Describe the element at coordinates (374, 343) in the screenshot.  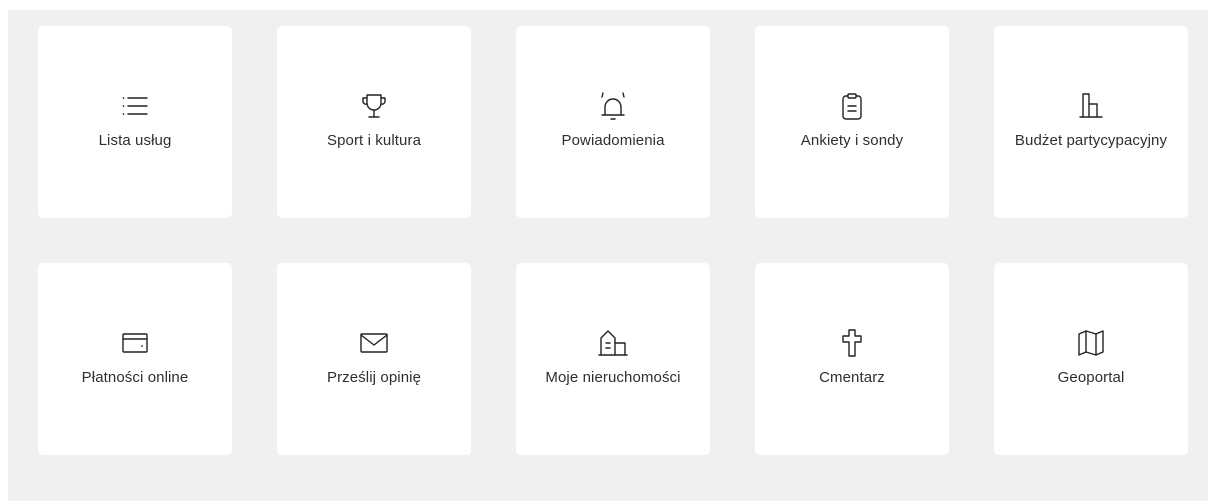
I see `envelope-icon` at that location.